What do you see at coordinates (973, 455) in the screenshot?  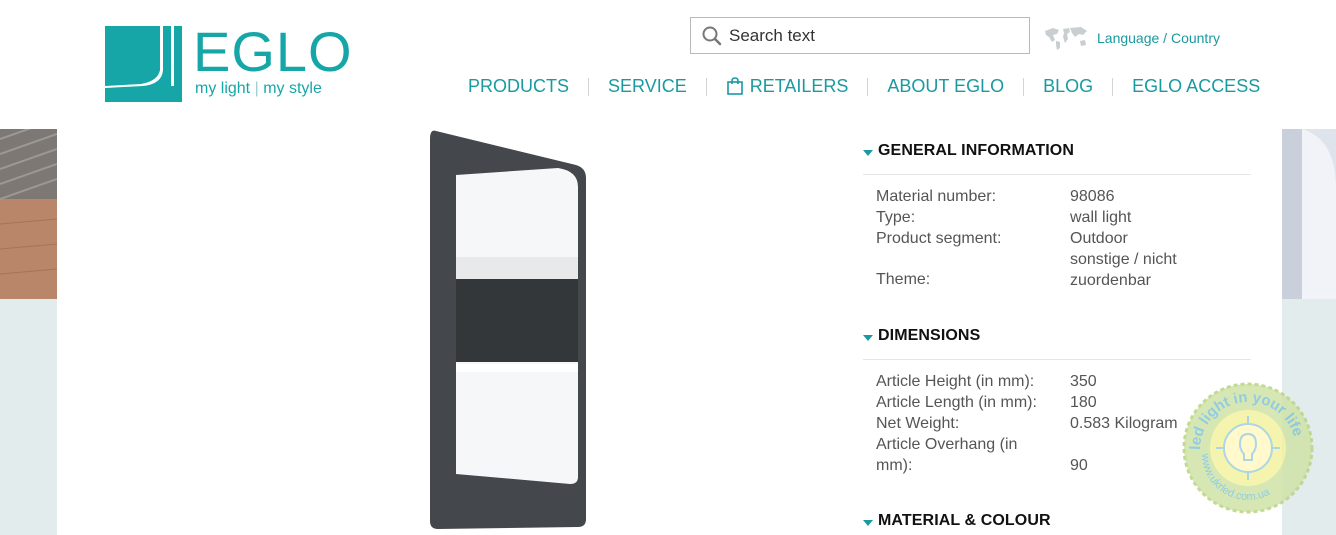 I see `info-label: Article Overhang (in mm):` at bounding box center [973, 455].